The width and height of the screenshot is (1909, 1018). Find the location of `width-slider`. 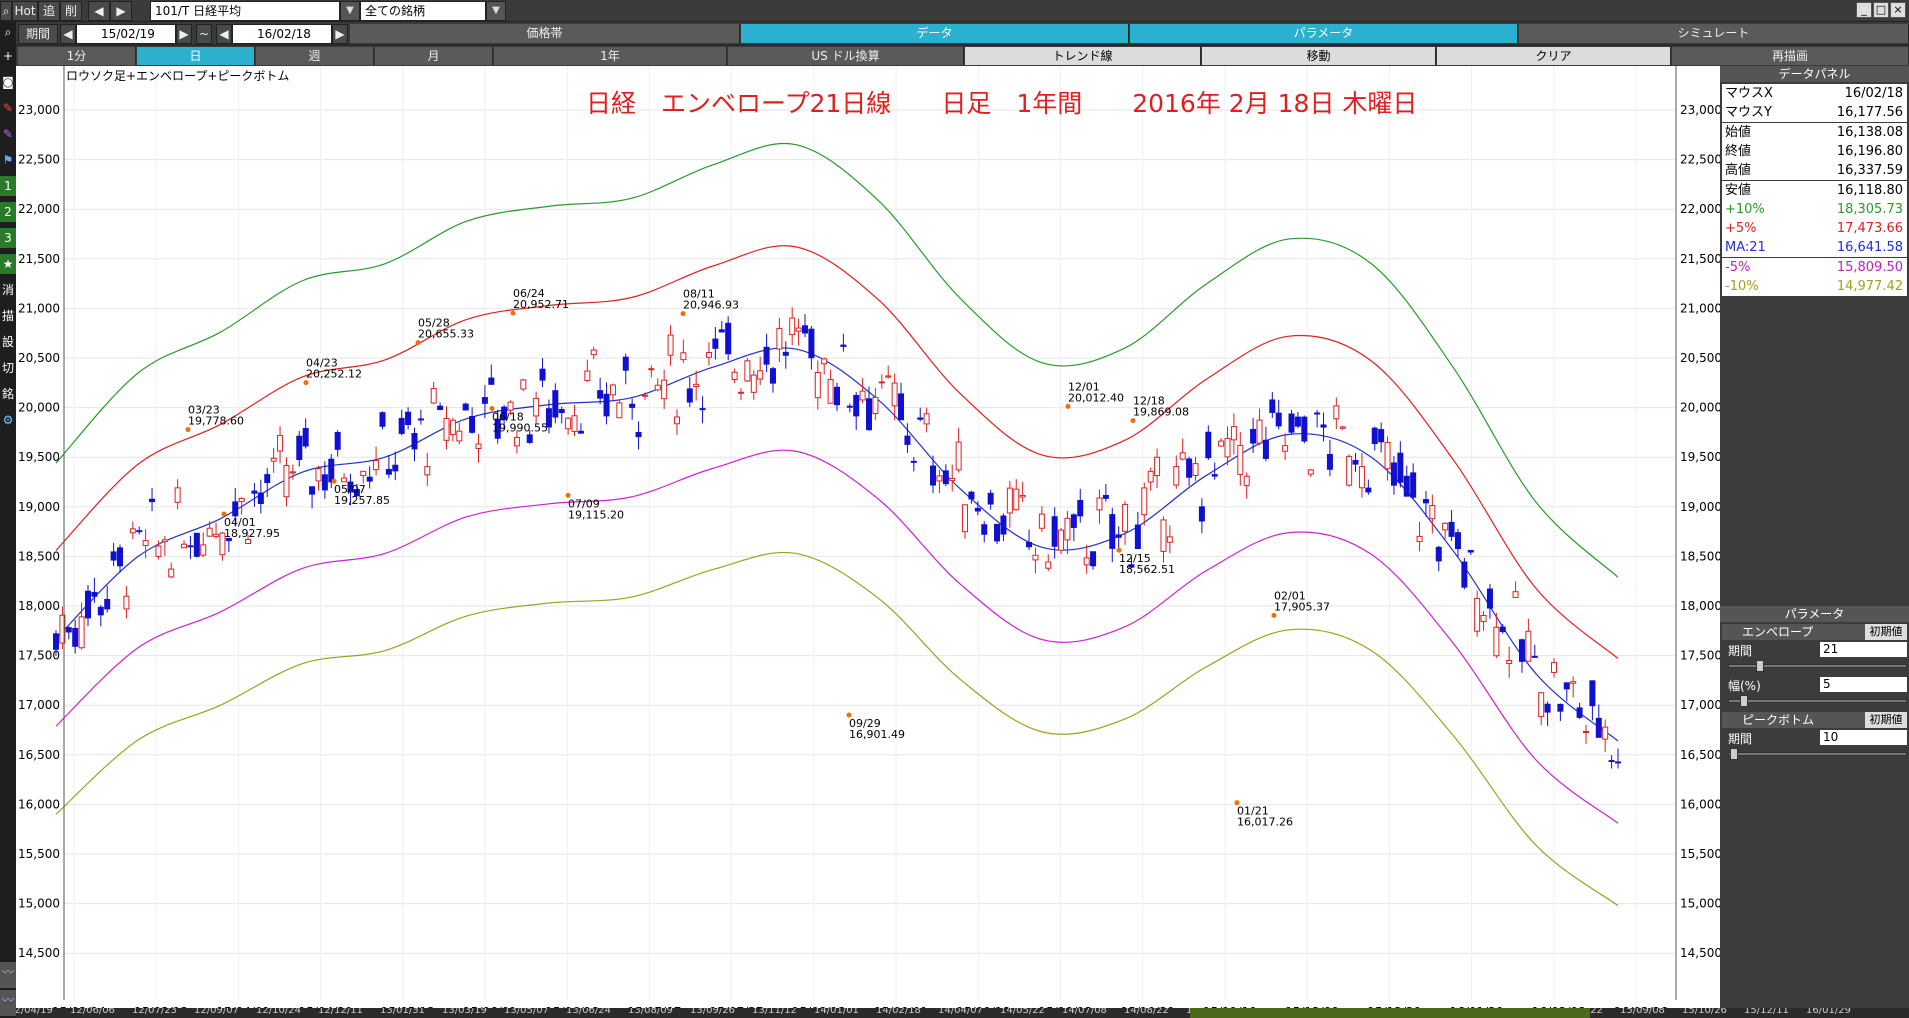

width-slider is located at coordinates (1817, 701).